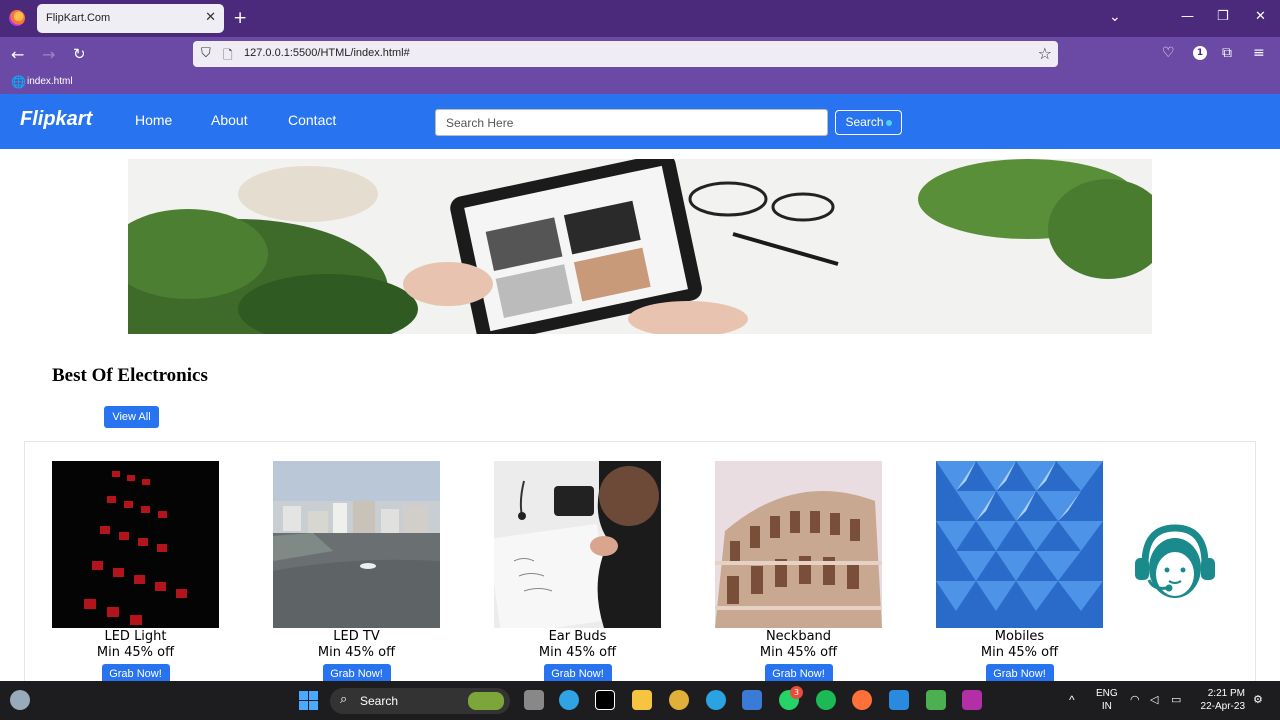 The image size is (1280, 720). I want to click on volume-icon: ◁, so click(1154, 699).